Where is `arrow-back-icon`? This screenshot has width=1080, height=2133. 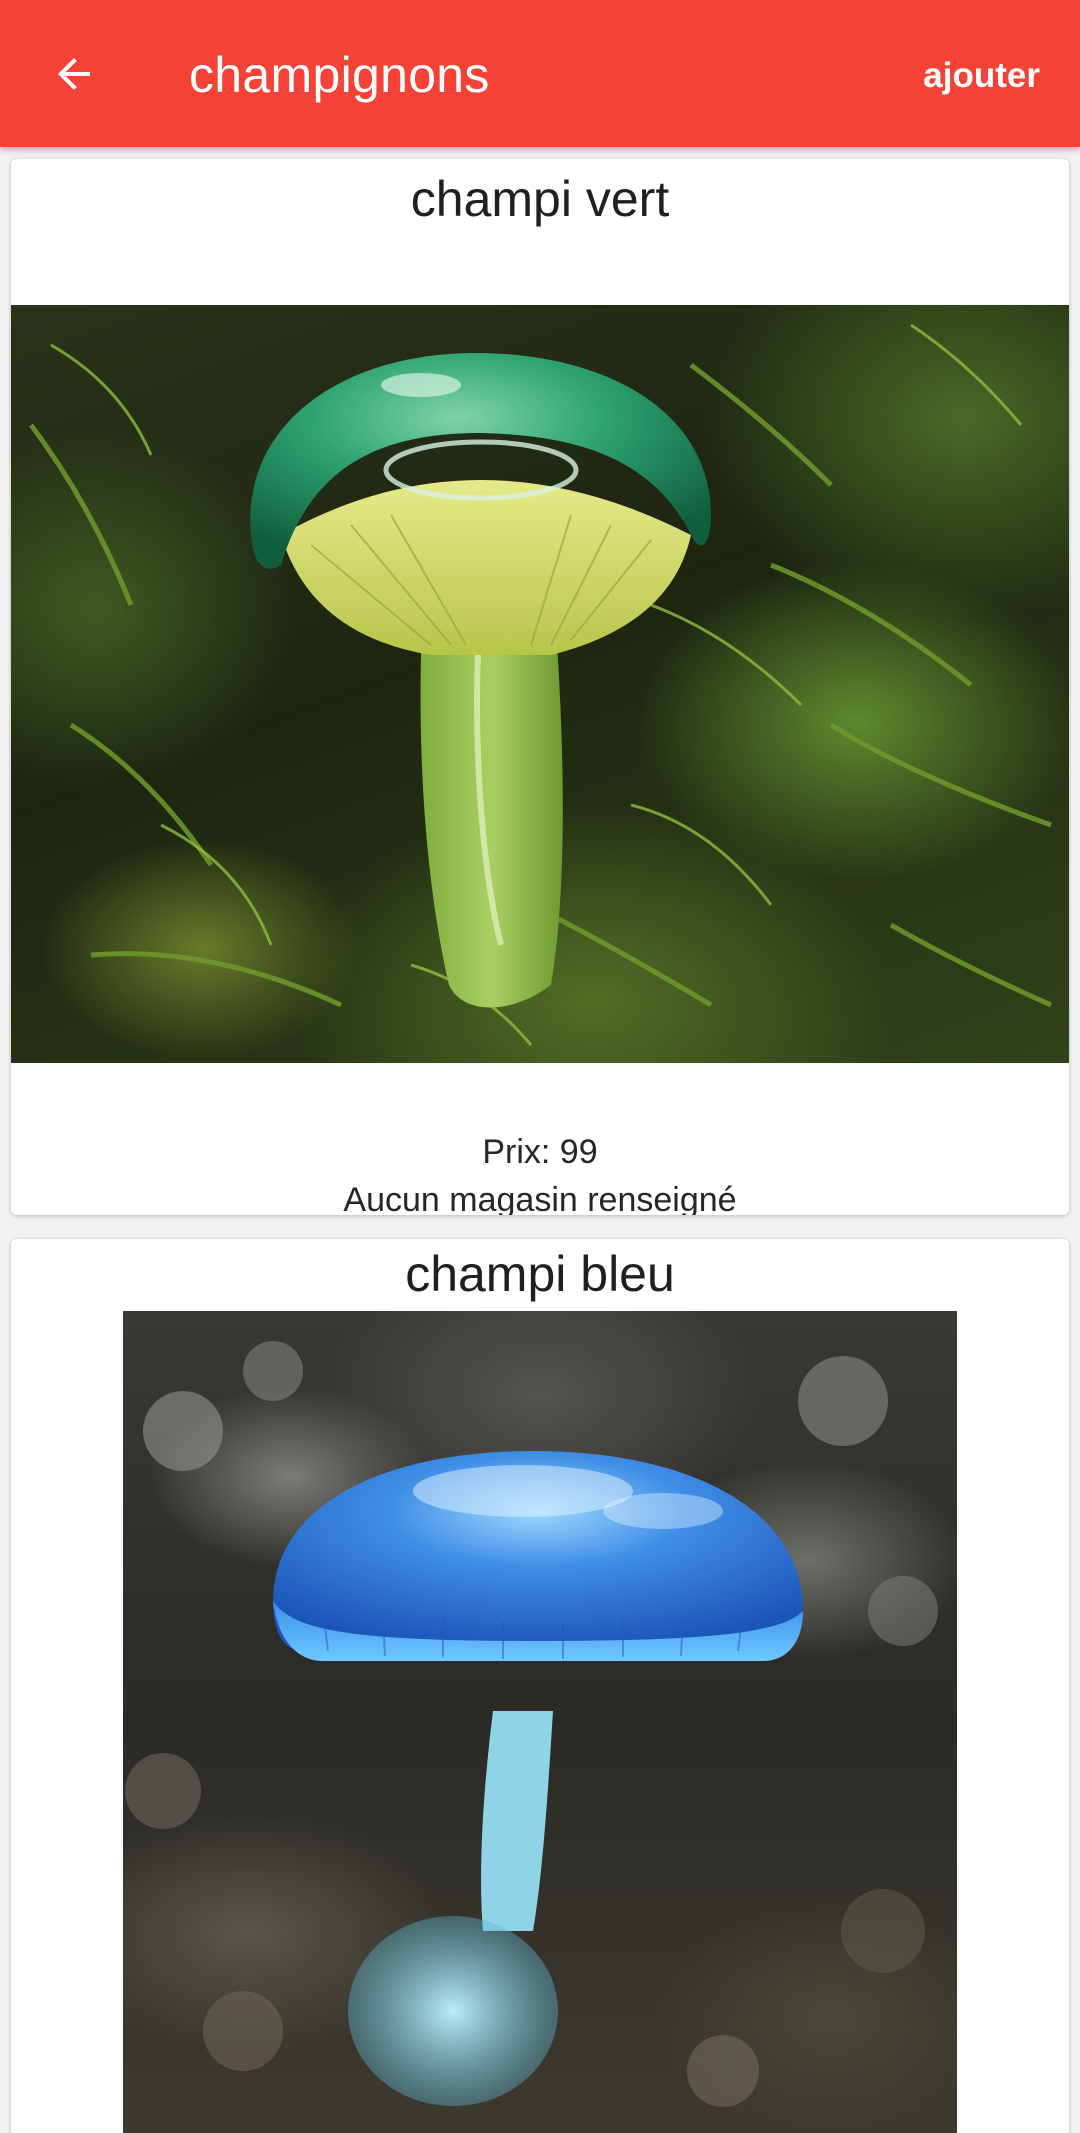 arrow-back-icon is located at coordinates (74, 74).